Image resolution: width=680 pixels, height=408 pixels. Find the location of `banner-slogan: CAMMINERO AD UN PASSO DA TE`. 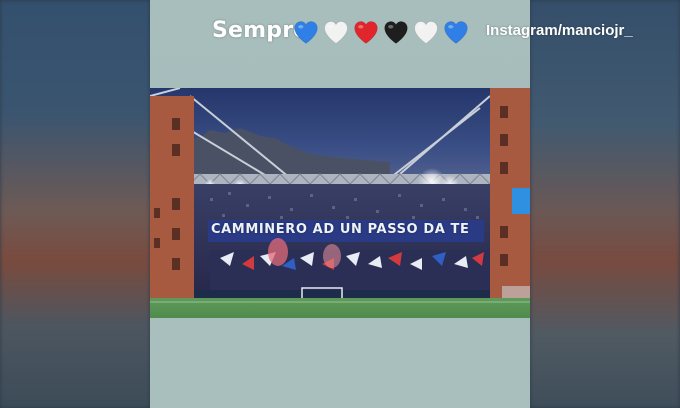

banner-slogan: CAMMINERO AD UN PASSO DA TE is located at coordinates (340, 229).